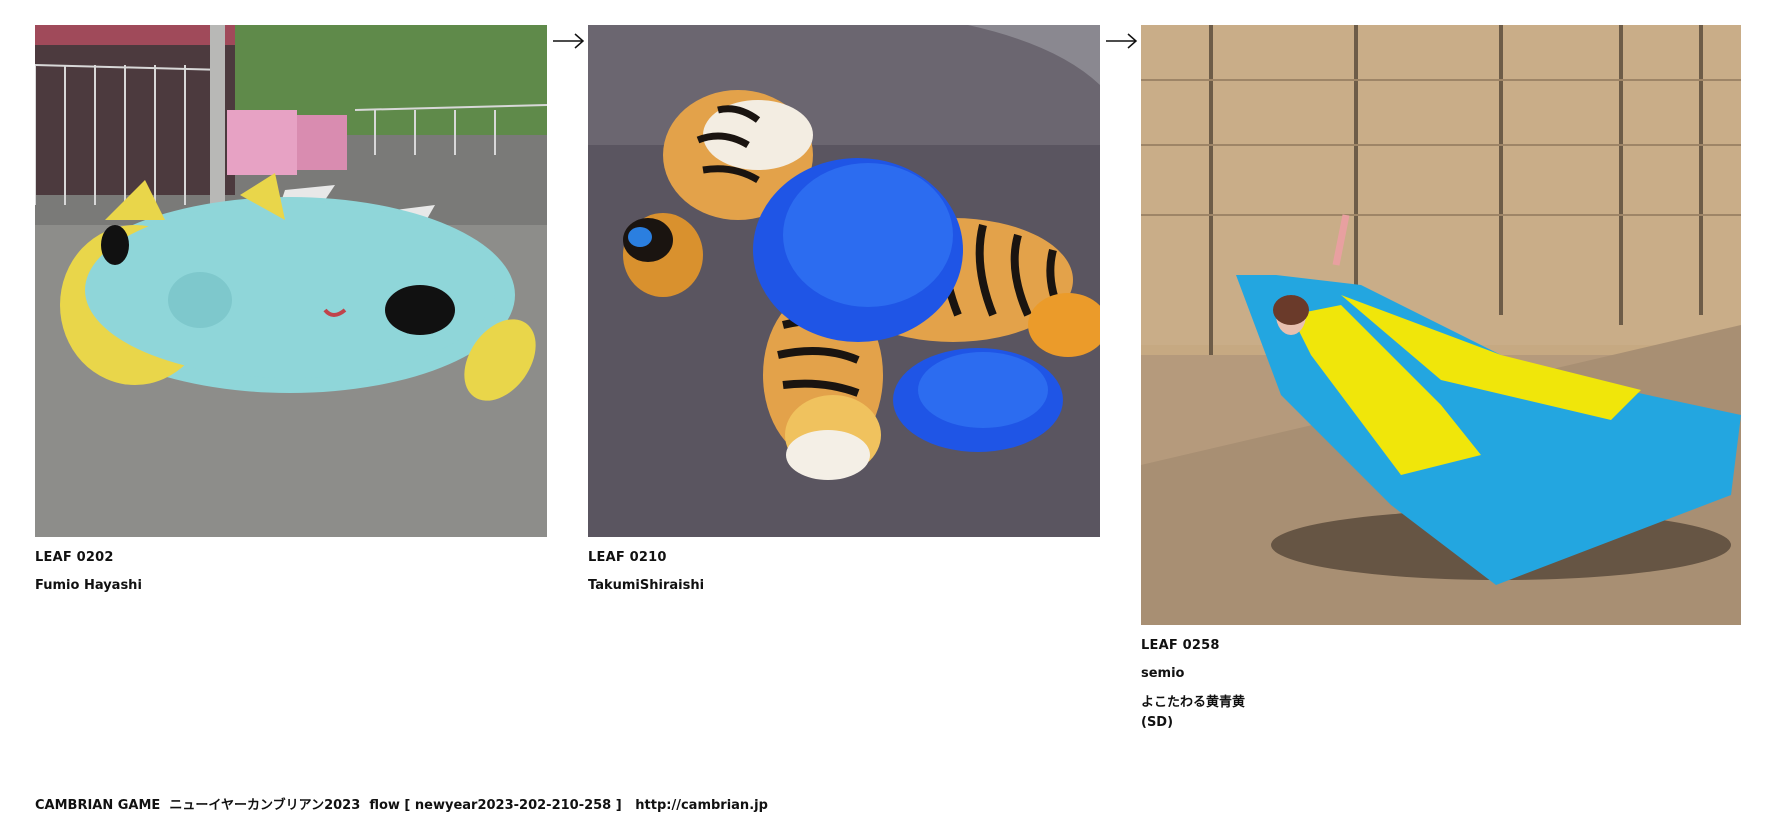  What do you see at coordinates (291, 586) in the screenshot?
I see `leaf-author: Fumio Hayashi` at bounding box center [291, 586].